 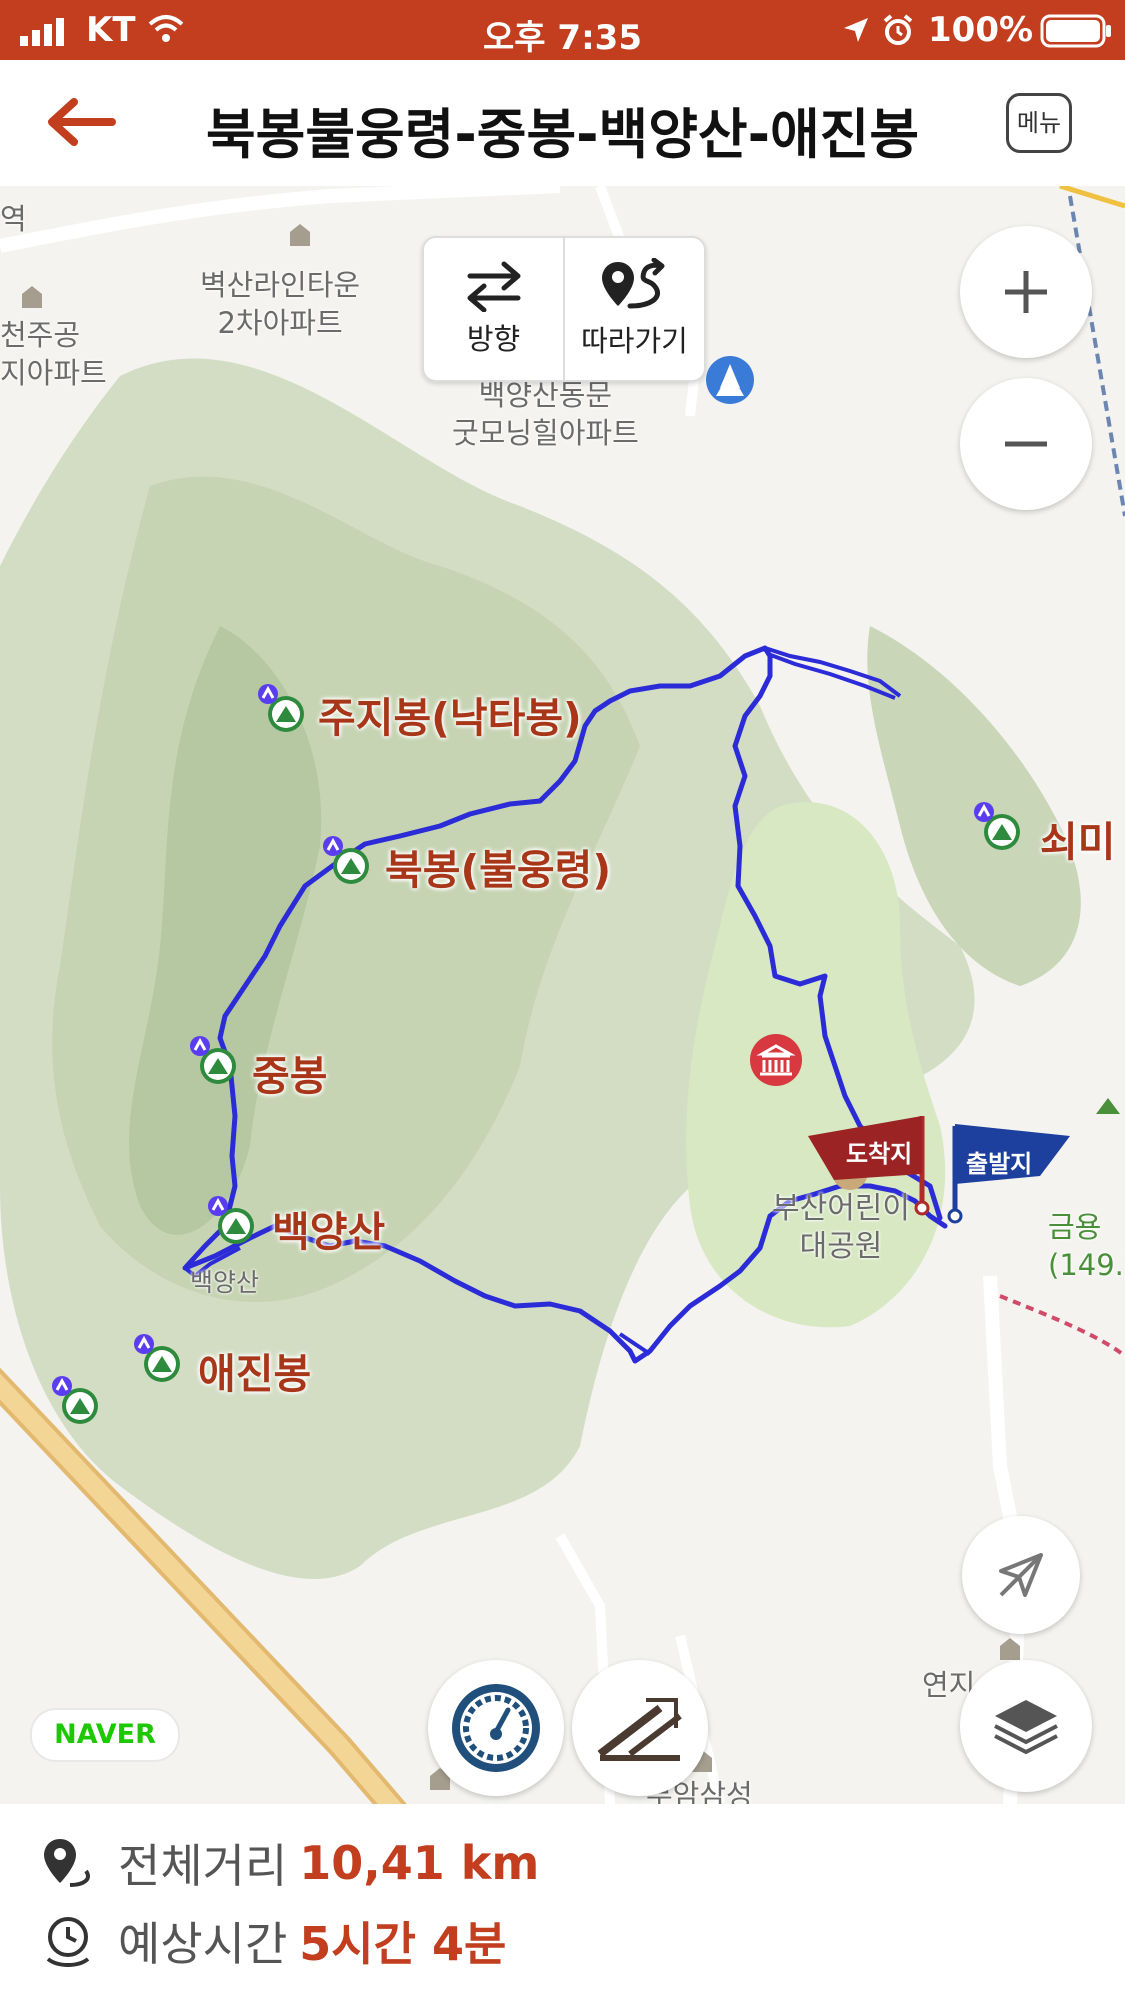 I want to click on location-arrow-icon, so click(x=856, y=30).